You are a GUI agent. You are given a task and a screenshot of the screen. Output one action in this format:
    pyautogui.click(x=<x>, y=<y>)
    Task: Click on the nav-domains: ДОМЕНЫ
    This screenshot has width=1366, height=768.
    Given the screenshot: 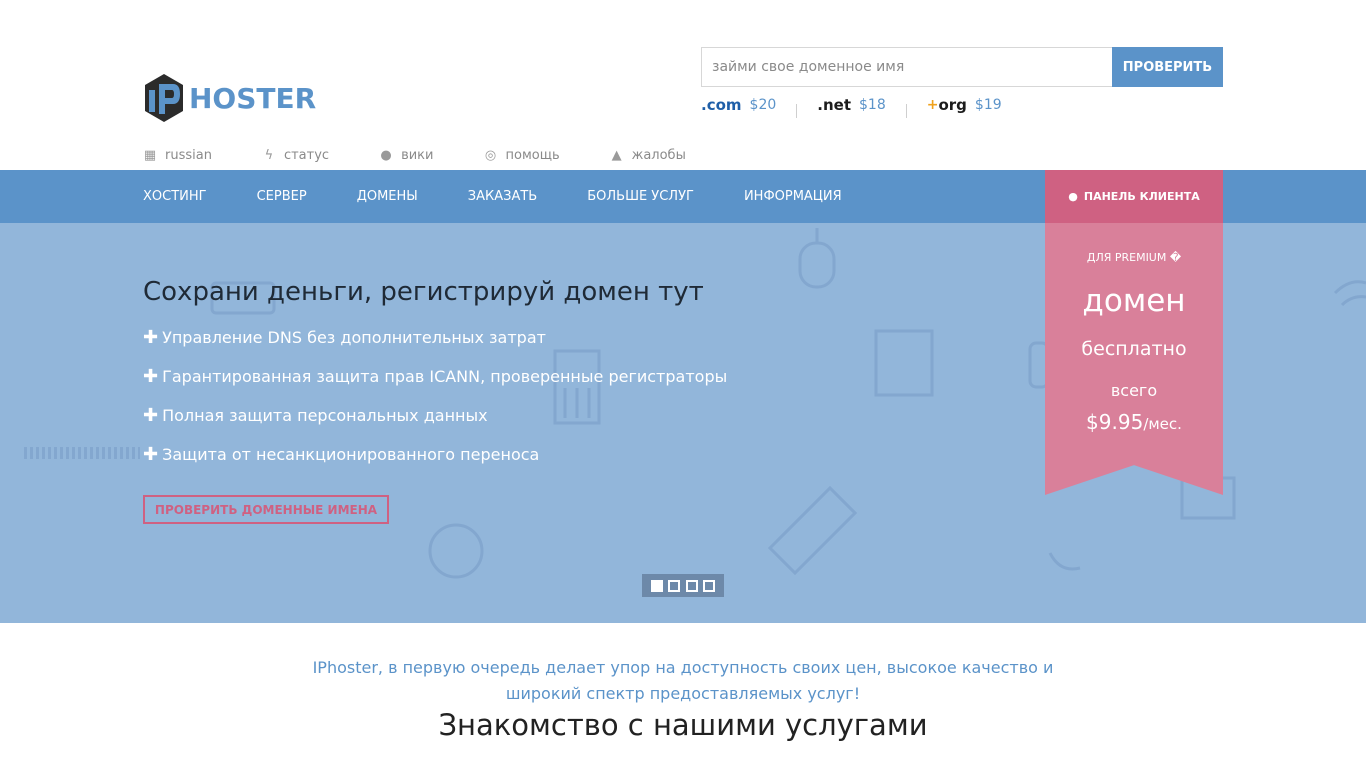 What is the action you would take?
    pyautogui.click(x=387, y=196)
    